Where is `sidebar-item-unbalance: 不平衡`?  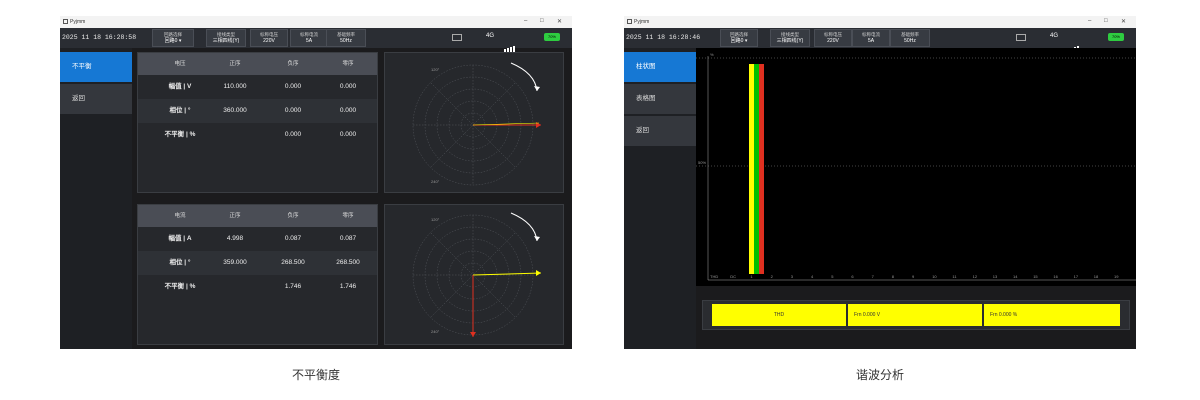 sidebar-item-unbalance: 不平衡 is located at coordinates (96, 67).